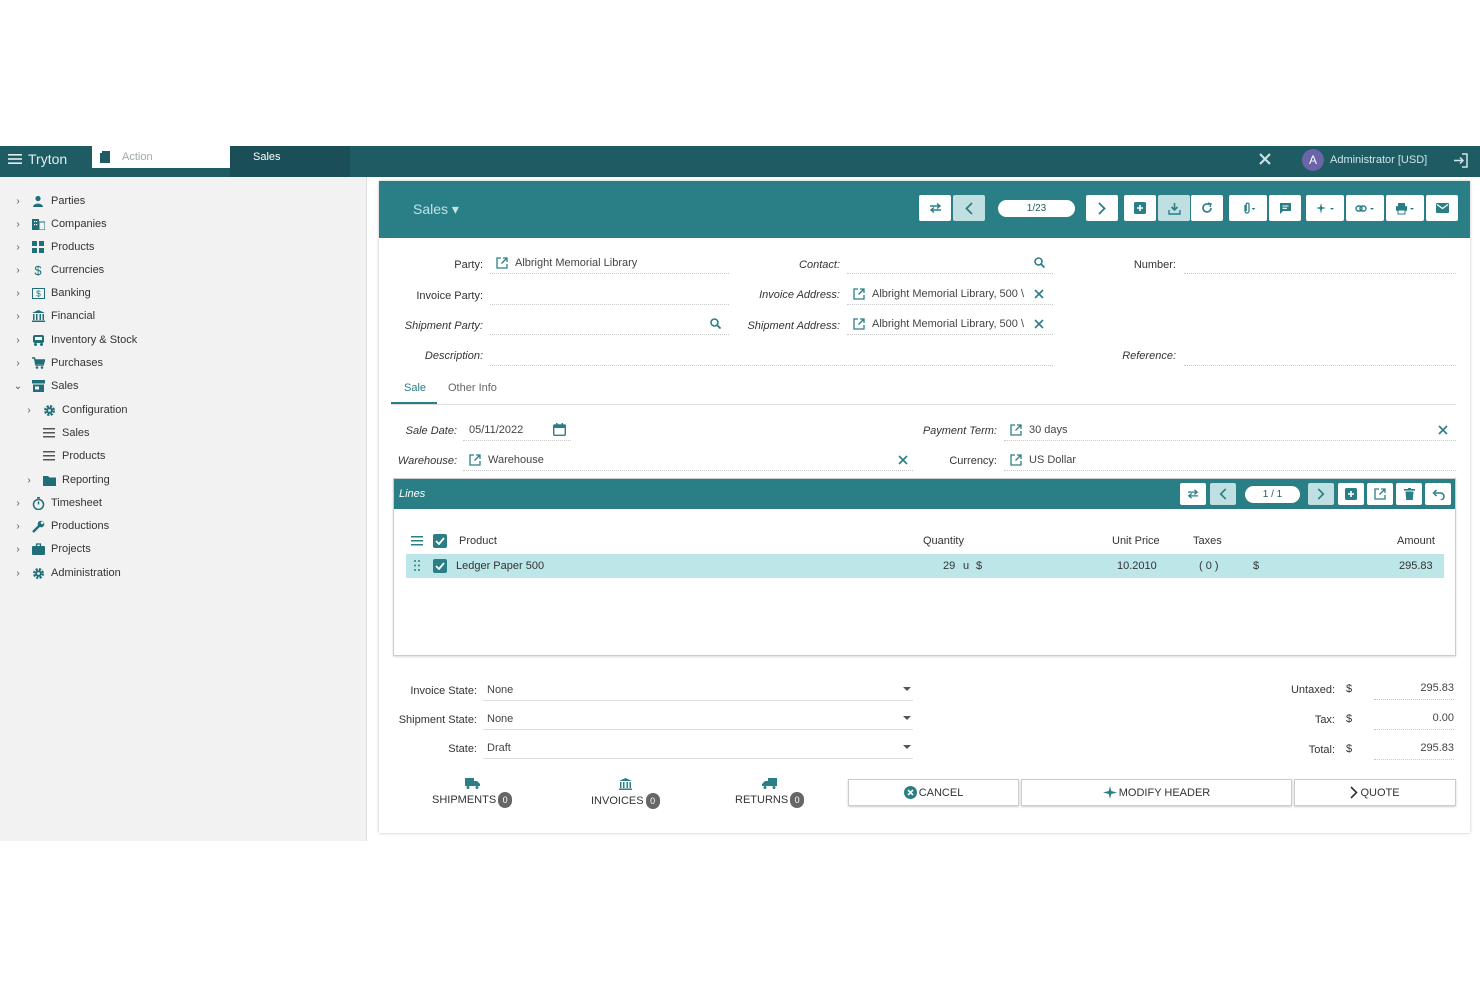 The height and width of the screenshot is (987, 1480). What do you see at coordinates (1036, 208) in the screenshot?
I see `record-pager: 1/23` at bounding box center [1036, 208].